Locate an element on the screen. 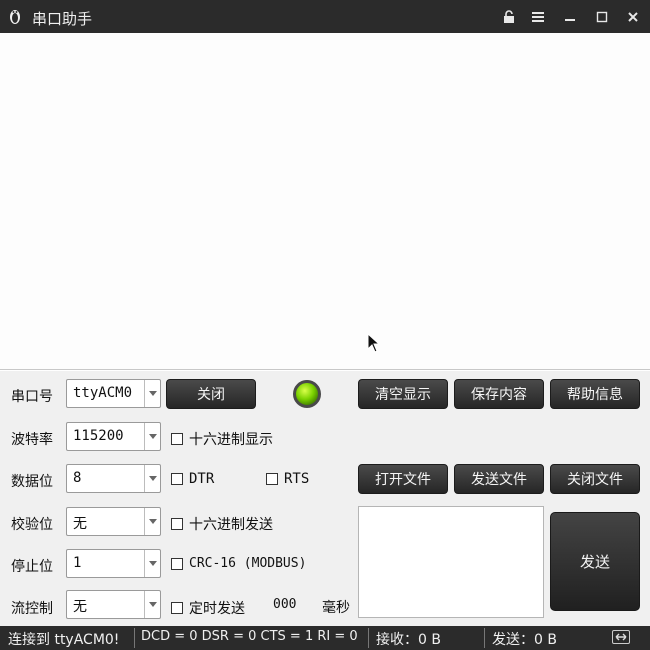 The width and height of the screenshot is (650, 650). dtr-checkbox: DTR is located at coordinates (192, 479).